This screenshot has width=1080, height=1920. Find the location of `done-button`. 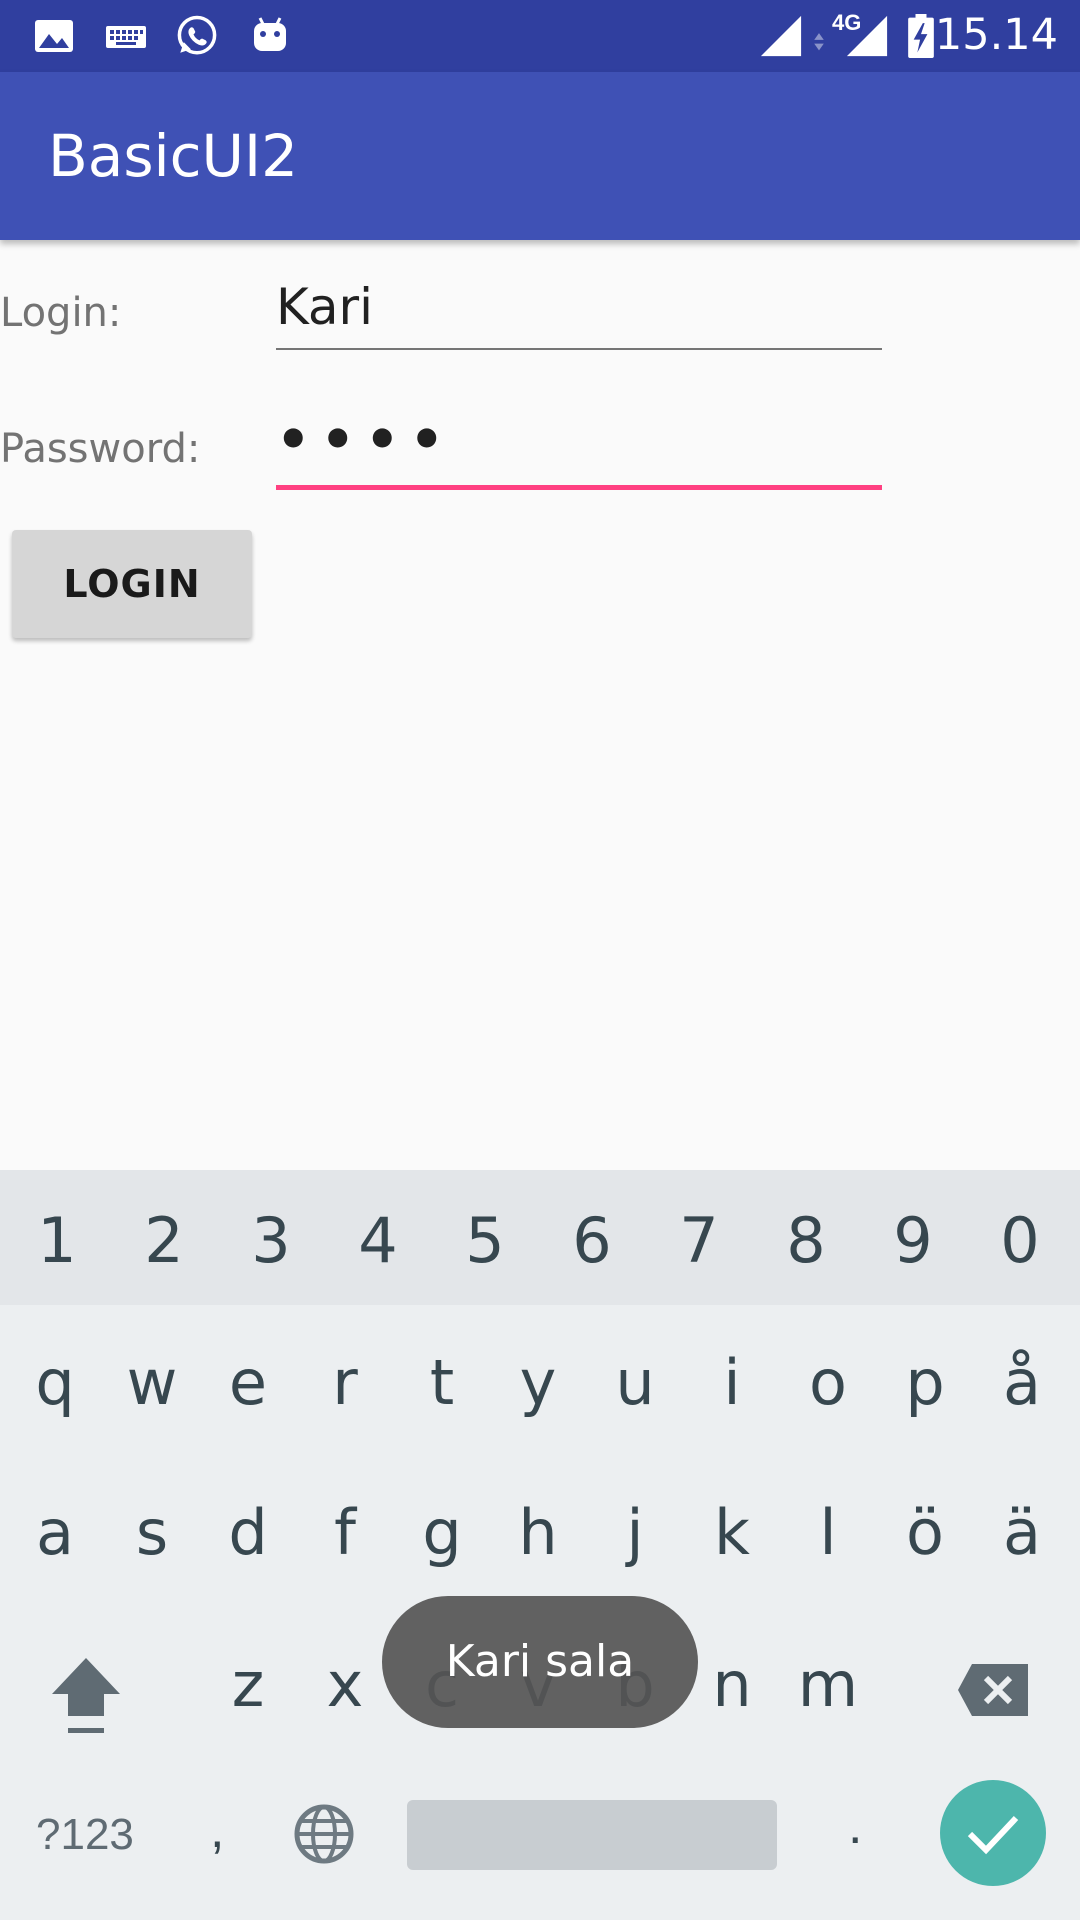

done-button is located at coordinates (993, 1833).